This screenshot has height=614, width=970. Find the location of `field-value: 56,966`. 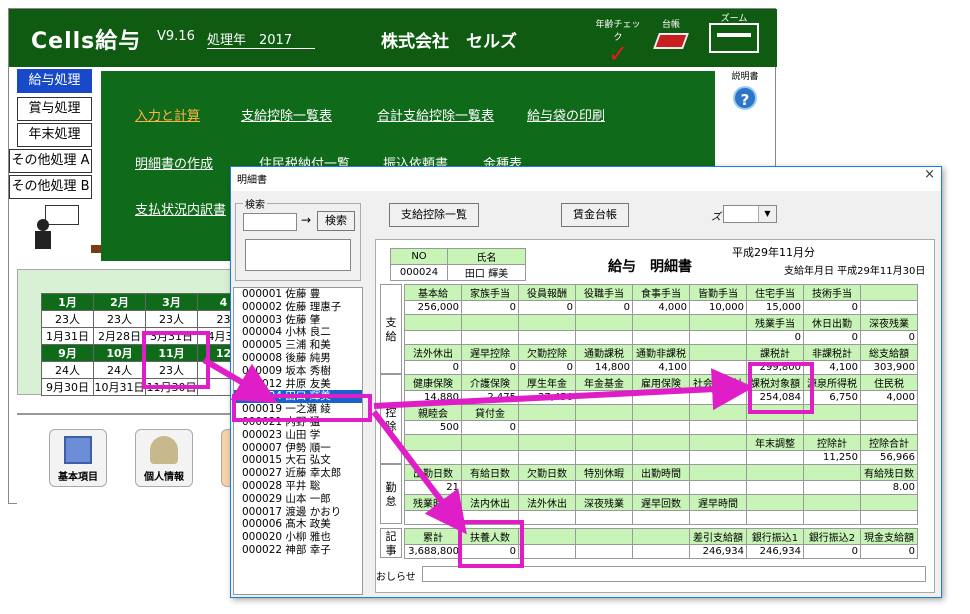

field-value: 56,966 is located at coordinates (889, 457).